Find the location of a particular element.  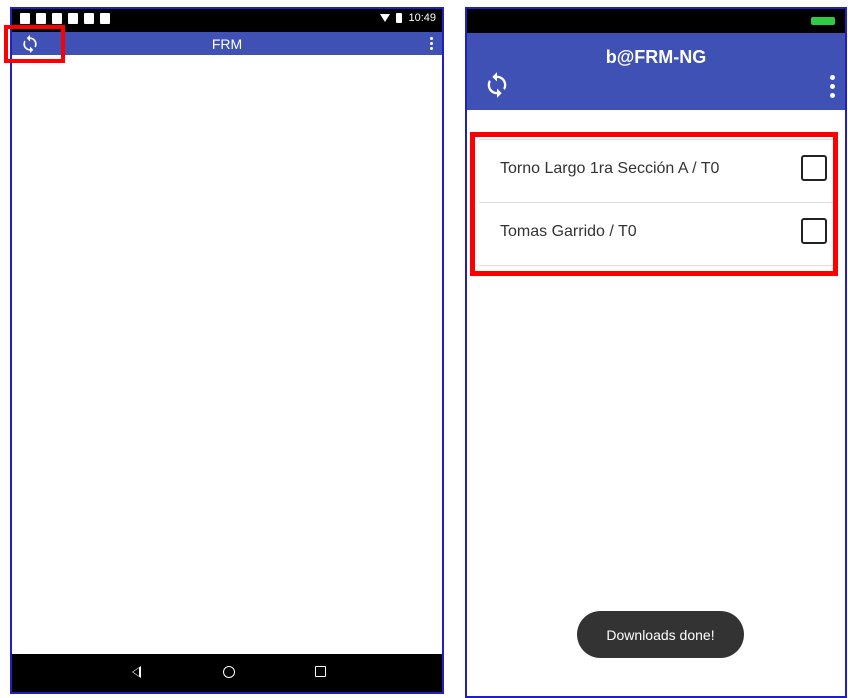

back-icon is located at coordinates (136, 672).